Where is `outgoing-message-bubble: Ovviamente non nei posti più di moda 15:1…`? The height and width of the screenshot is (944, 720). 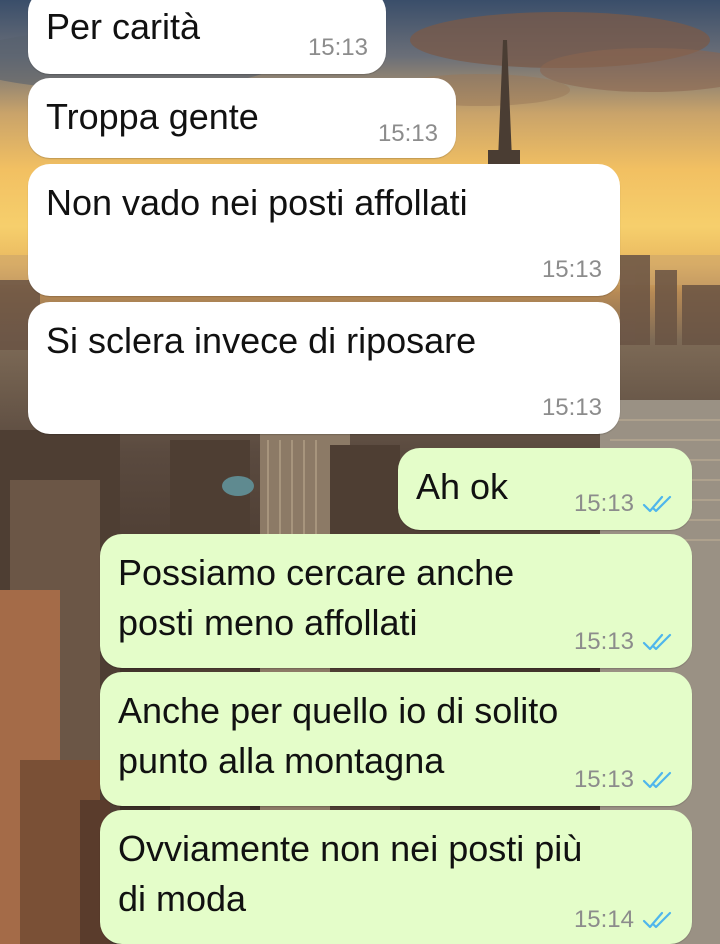
outgoing-message-bubble: Ovviamente non nei posti più di moda 15:1… is located at coordinates (396, 877).